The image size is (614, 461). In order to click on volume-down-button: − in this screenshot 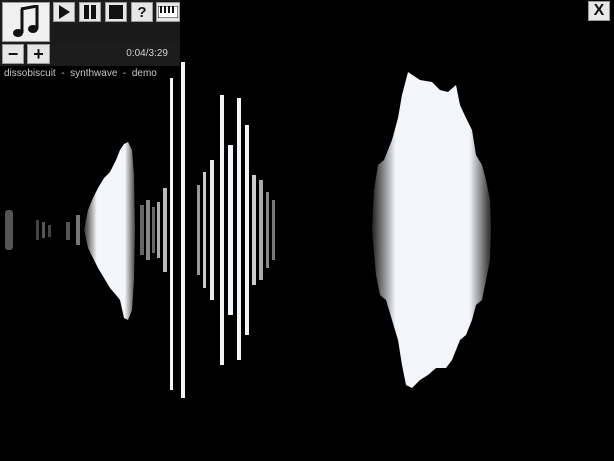, I will do `click(13, 54)`.